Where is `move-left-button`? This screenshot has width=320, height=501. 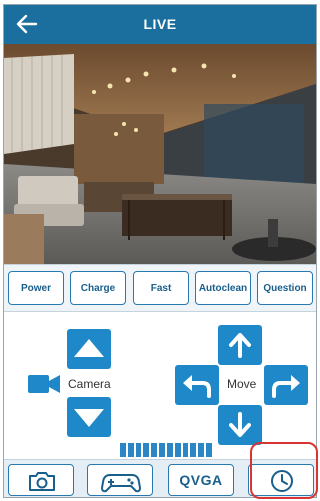
move-left-button is located at coordinates (197, 385).